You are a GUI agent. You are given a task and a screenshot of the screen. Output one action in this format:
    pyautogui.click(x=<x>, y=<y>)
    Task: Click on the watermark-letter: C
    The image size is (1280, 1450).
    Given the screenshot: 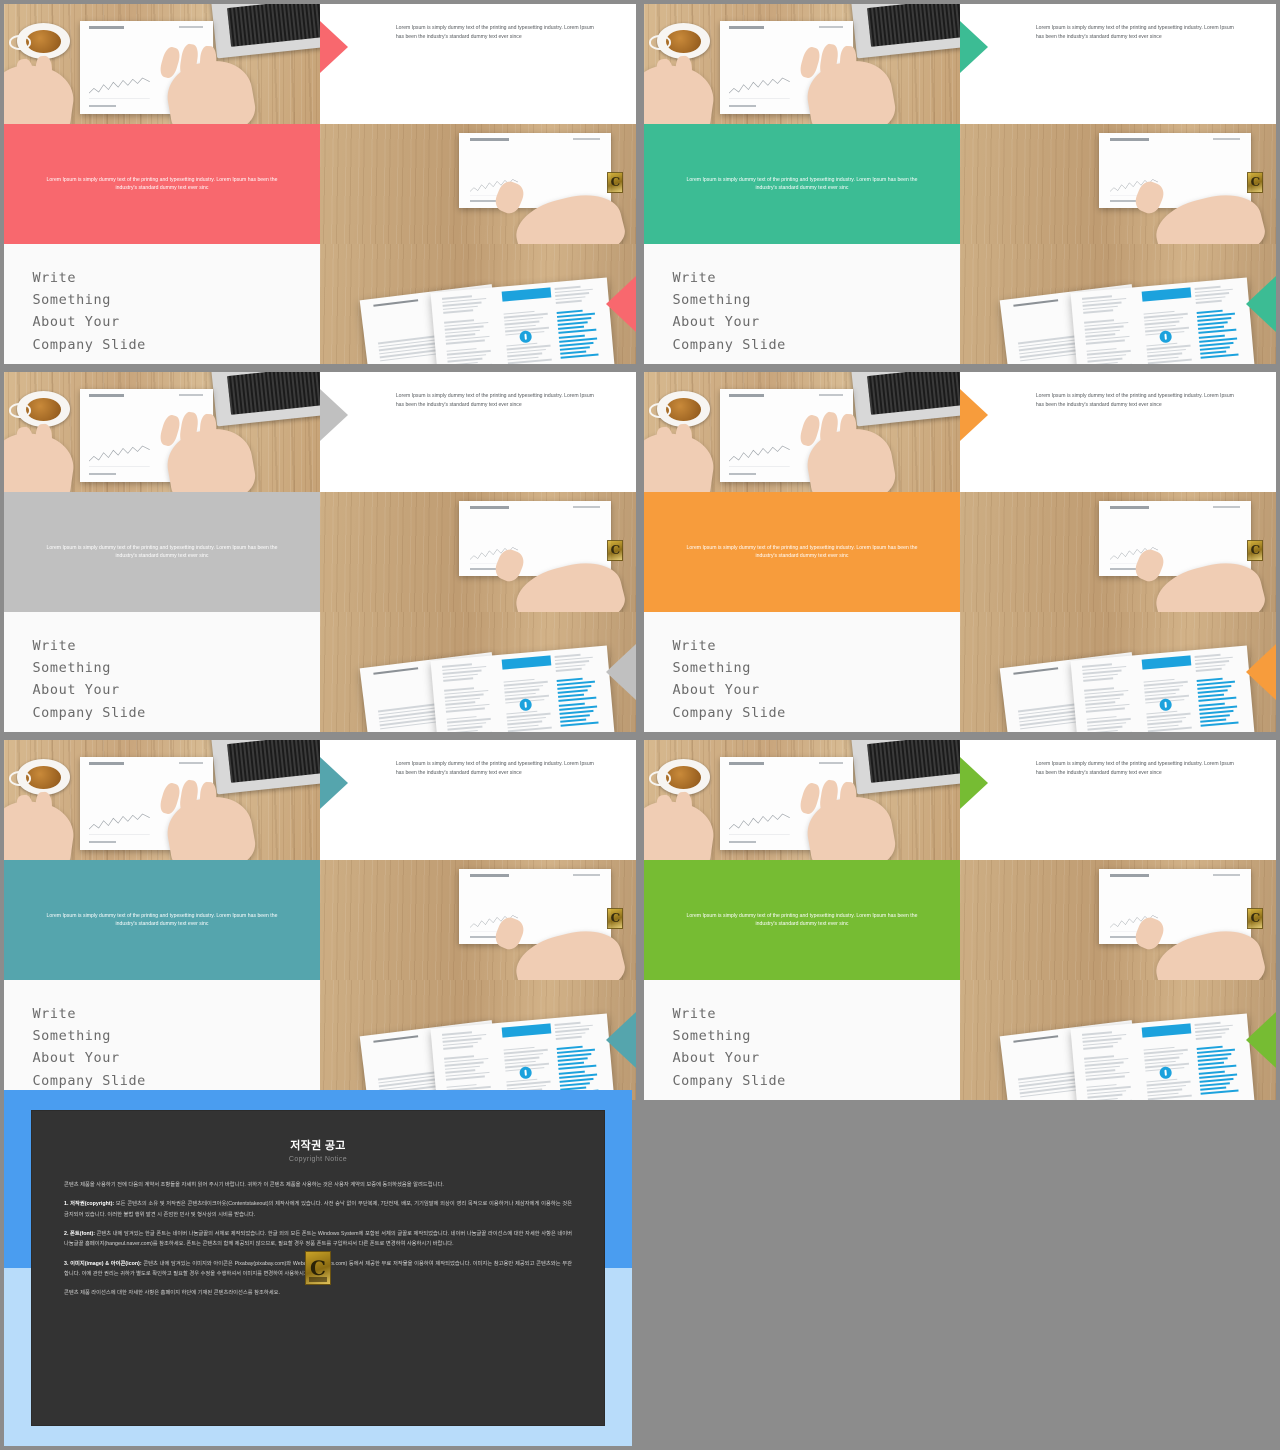 What is the action you would take?
    pyautogui.click(x=318, y=1268)
    